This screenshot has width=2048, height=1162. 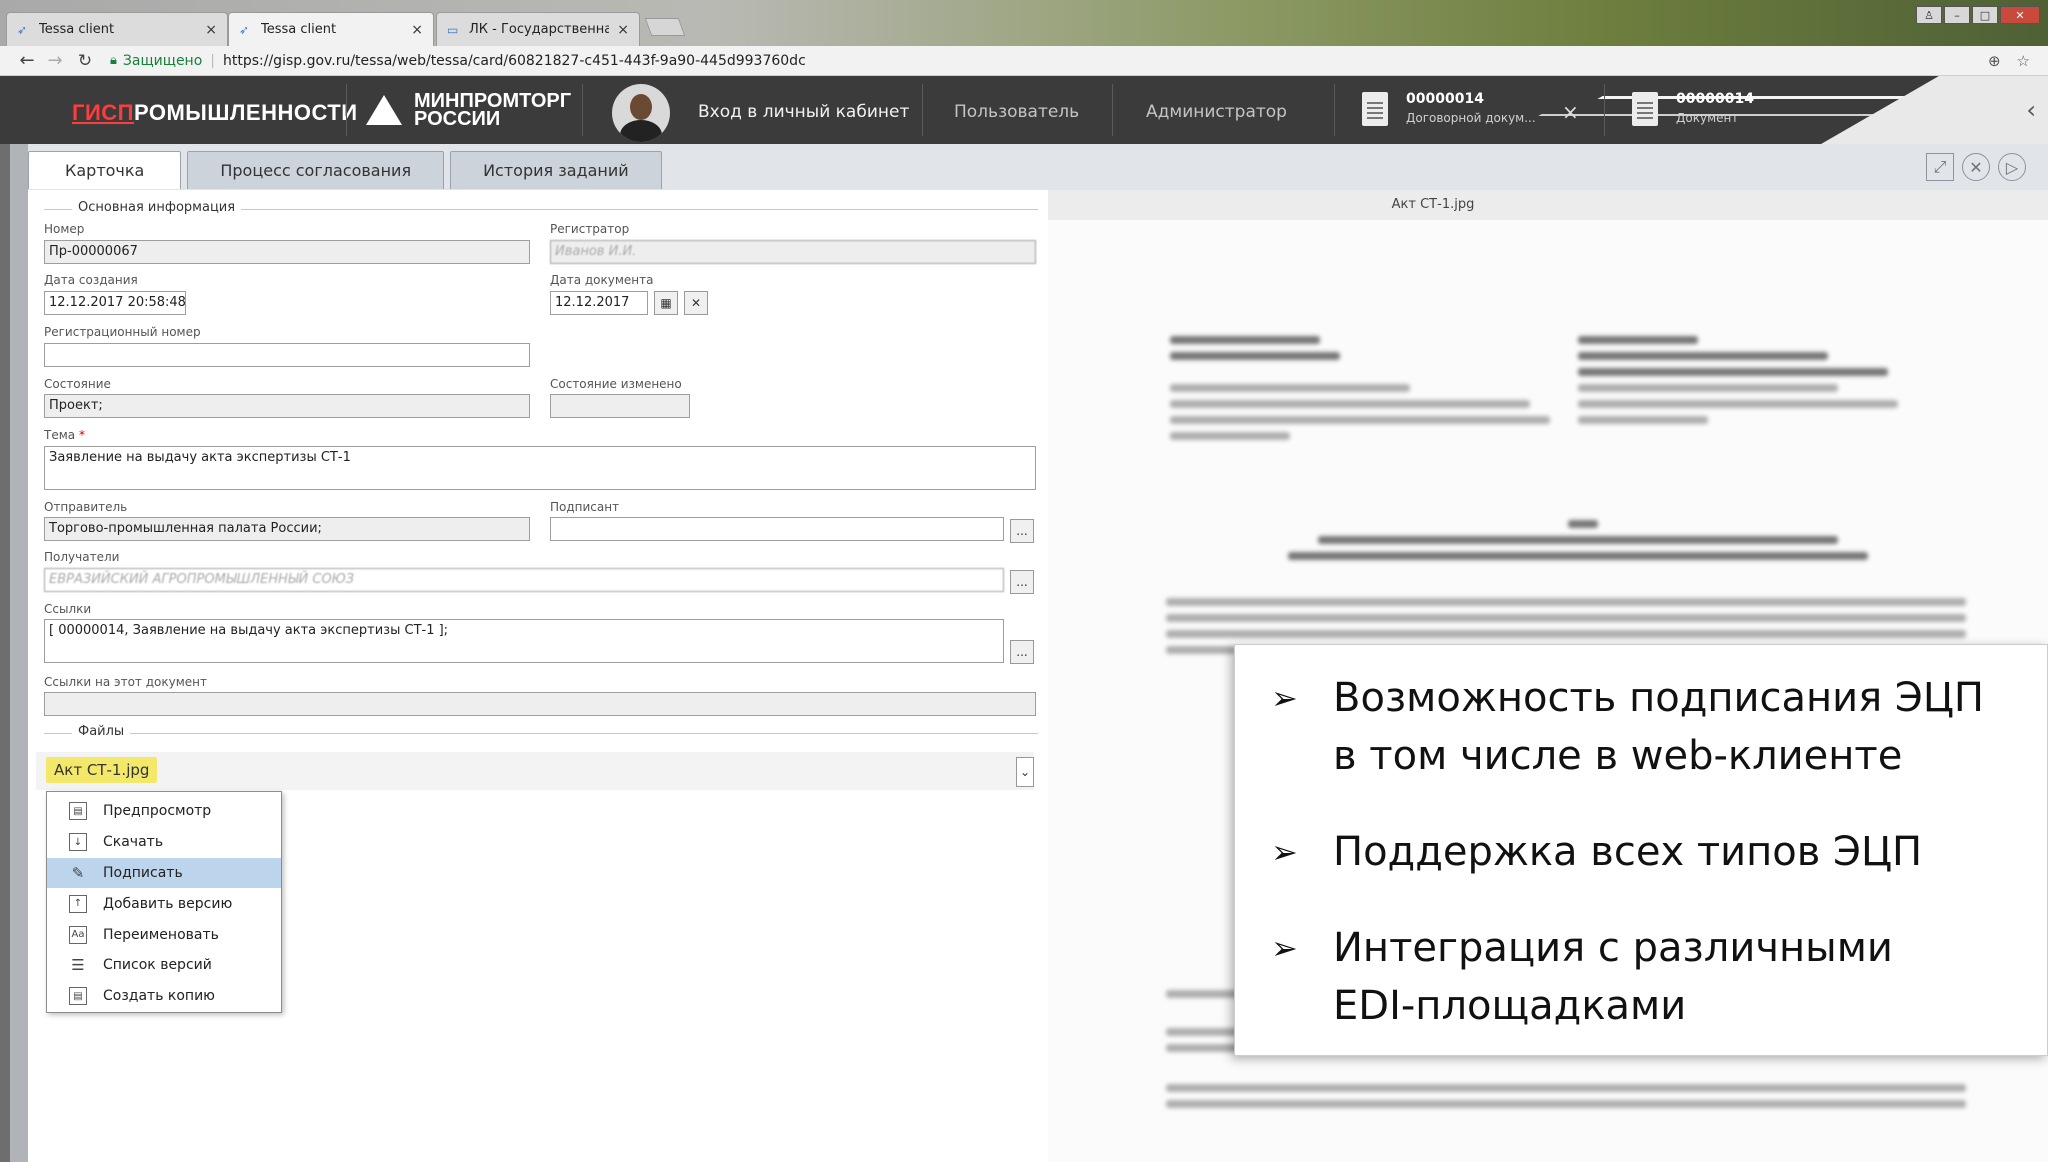 I want to click on play-circle-icon: ▷, so click(x=2012, y=167).